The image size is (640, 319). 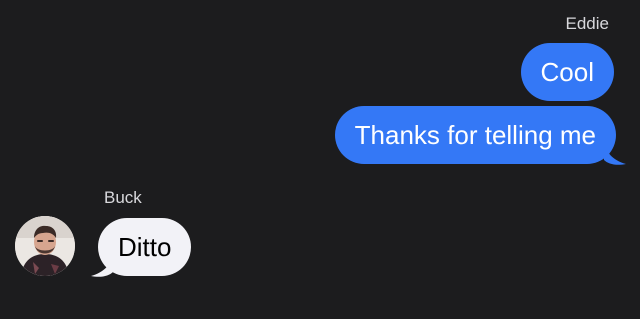 What do you see at coordinates (123, 197) in the screenshot?
I see `sender-name-incoming: Buck` at bounding box center [123, 197].